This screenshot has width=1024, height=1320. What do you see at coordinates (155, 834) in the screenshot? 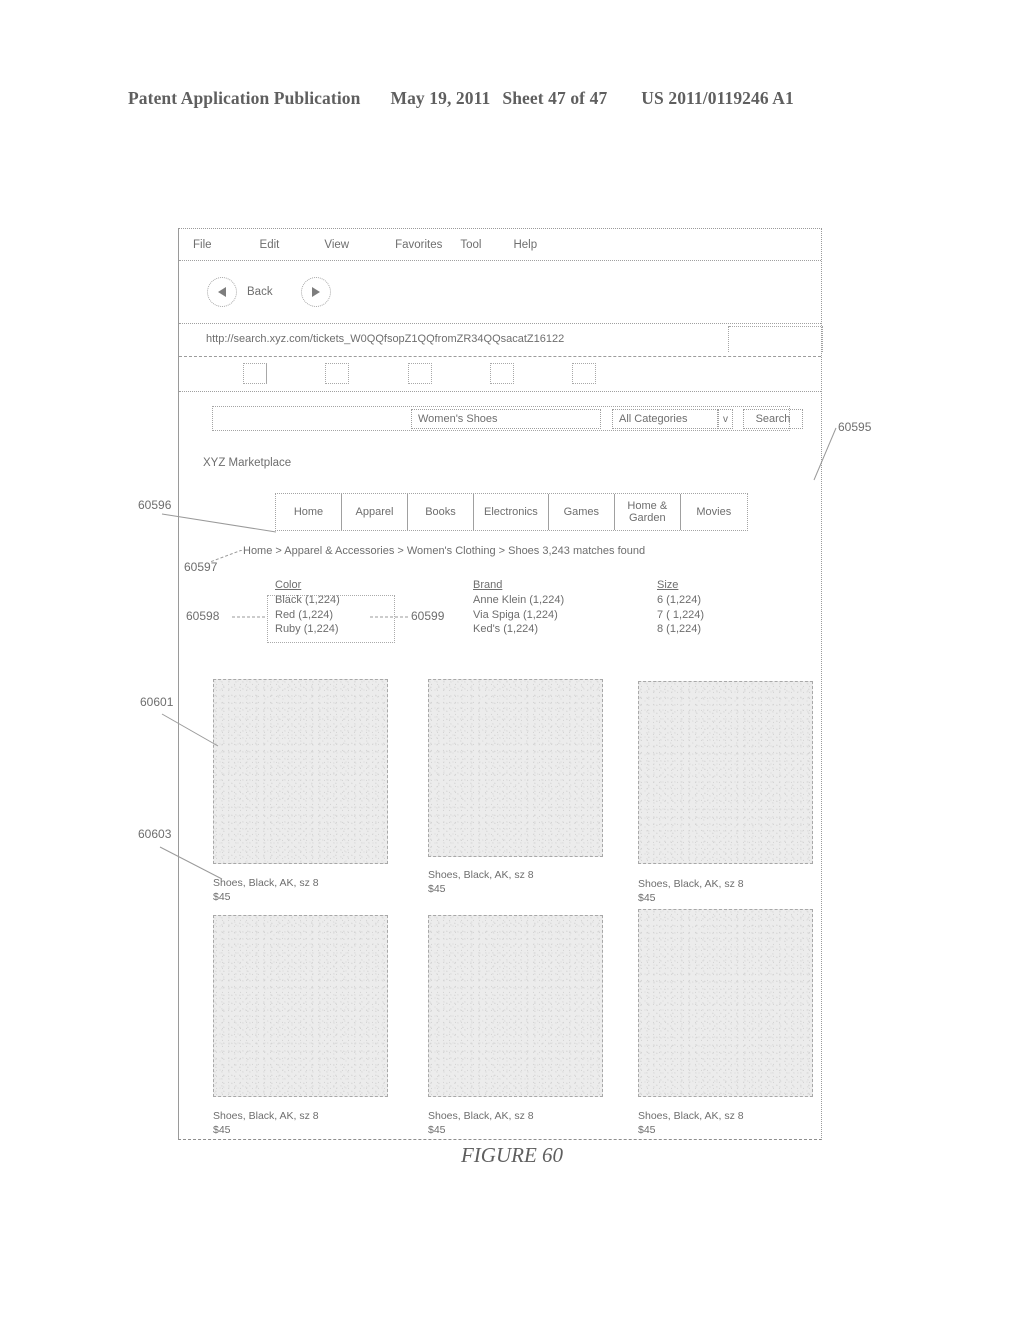
I see `reference-numeral-60603: 60603` at bounding box center [155, 834].